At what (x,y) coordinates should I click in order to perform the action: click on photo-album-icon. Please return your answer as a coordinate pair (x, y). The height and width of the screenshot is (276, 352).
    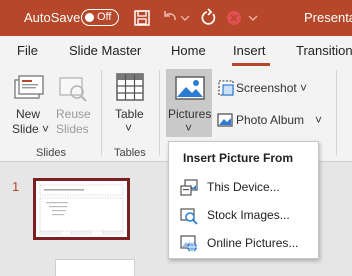
    Looking at the image, I should click on (225, 120).